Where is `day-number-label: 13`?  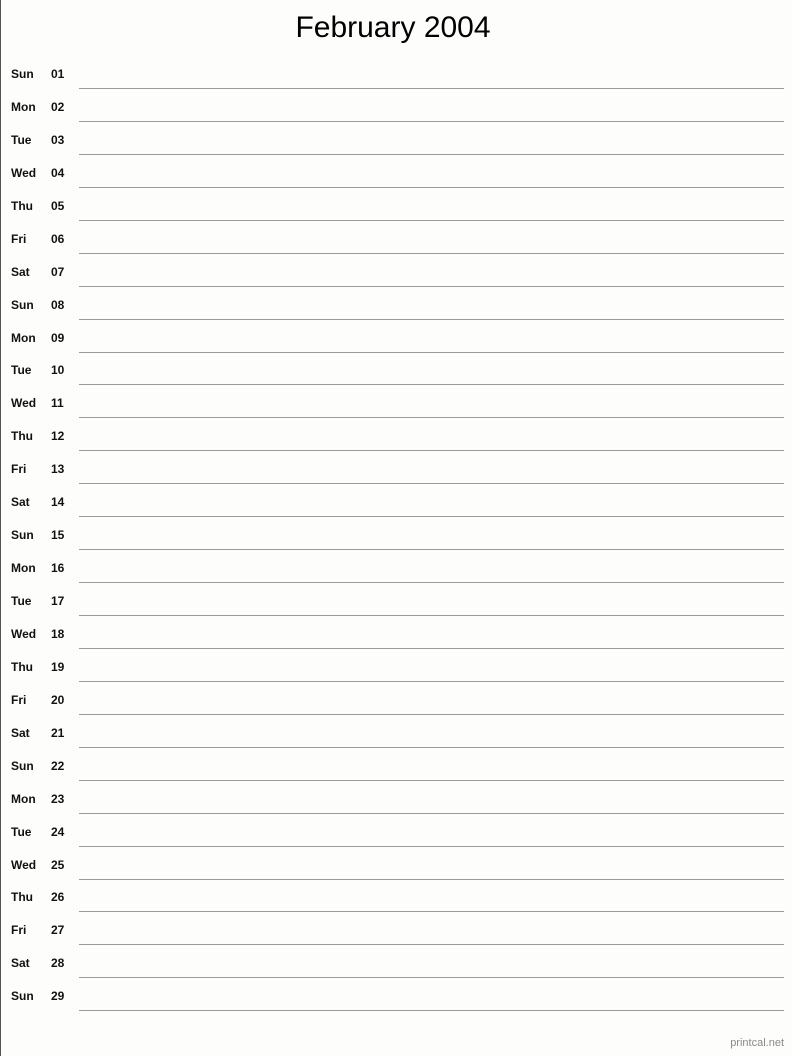
day-number-label: 13 is located at coordinates (58, 469).